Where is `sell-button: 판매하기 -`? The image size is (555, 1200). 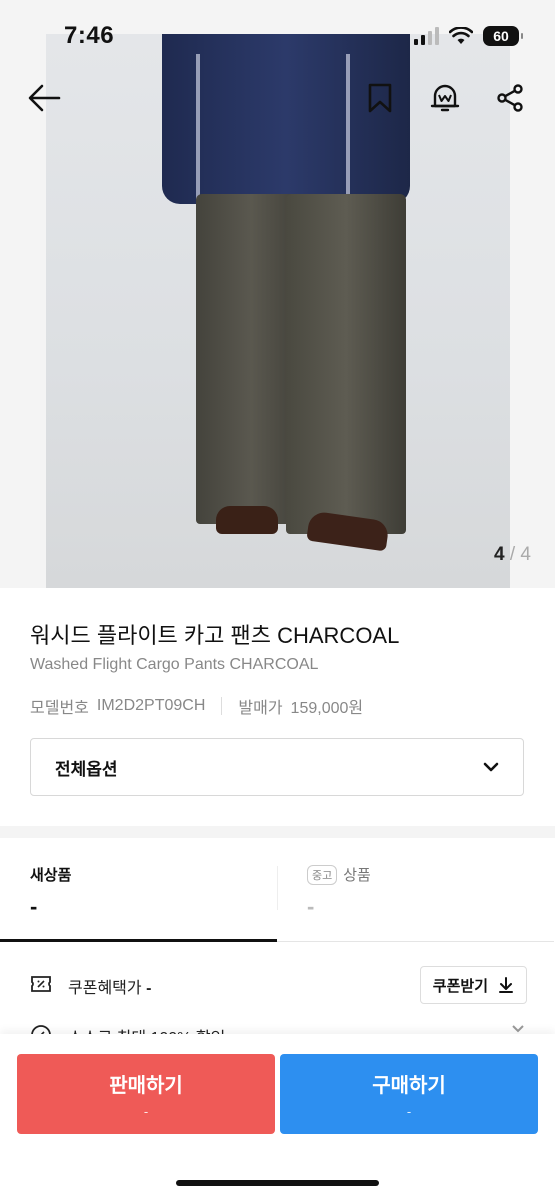
sell-button: 판매하기 - is located at coordinates (146, 1094).